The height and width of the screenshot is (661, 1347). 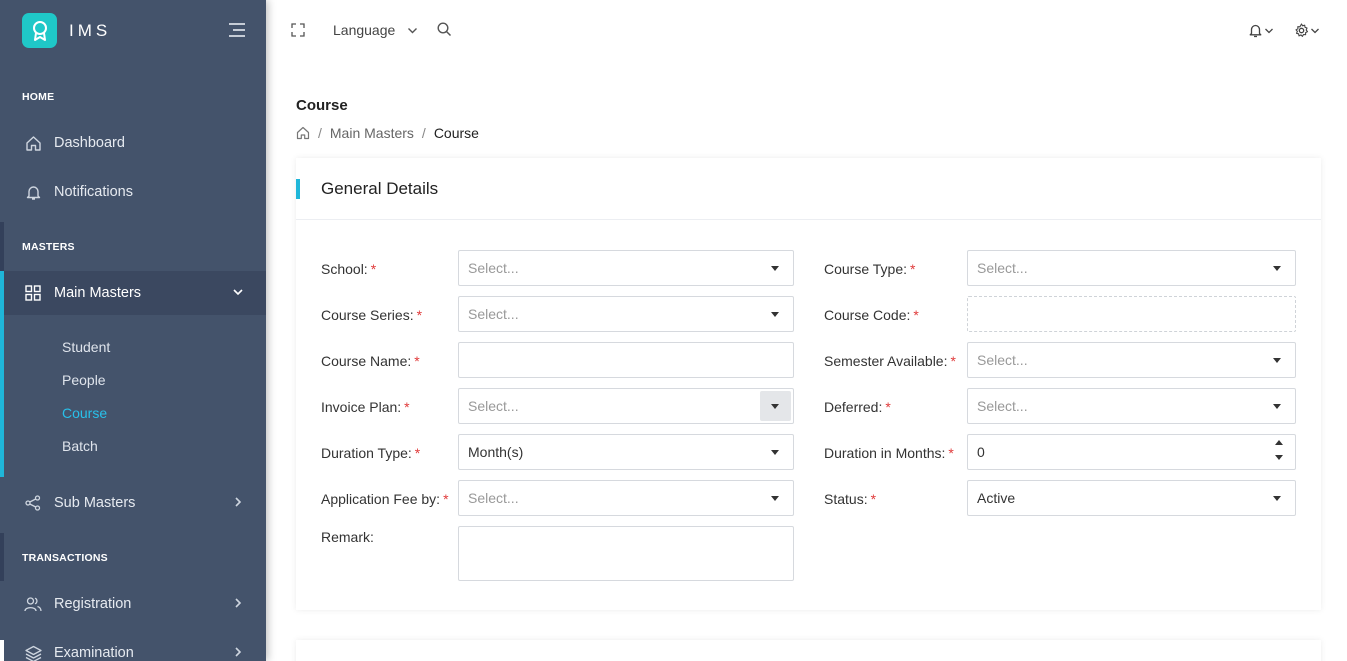 I want to click on gear-icon, so click(x=1301, y=30).